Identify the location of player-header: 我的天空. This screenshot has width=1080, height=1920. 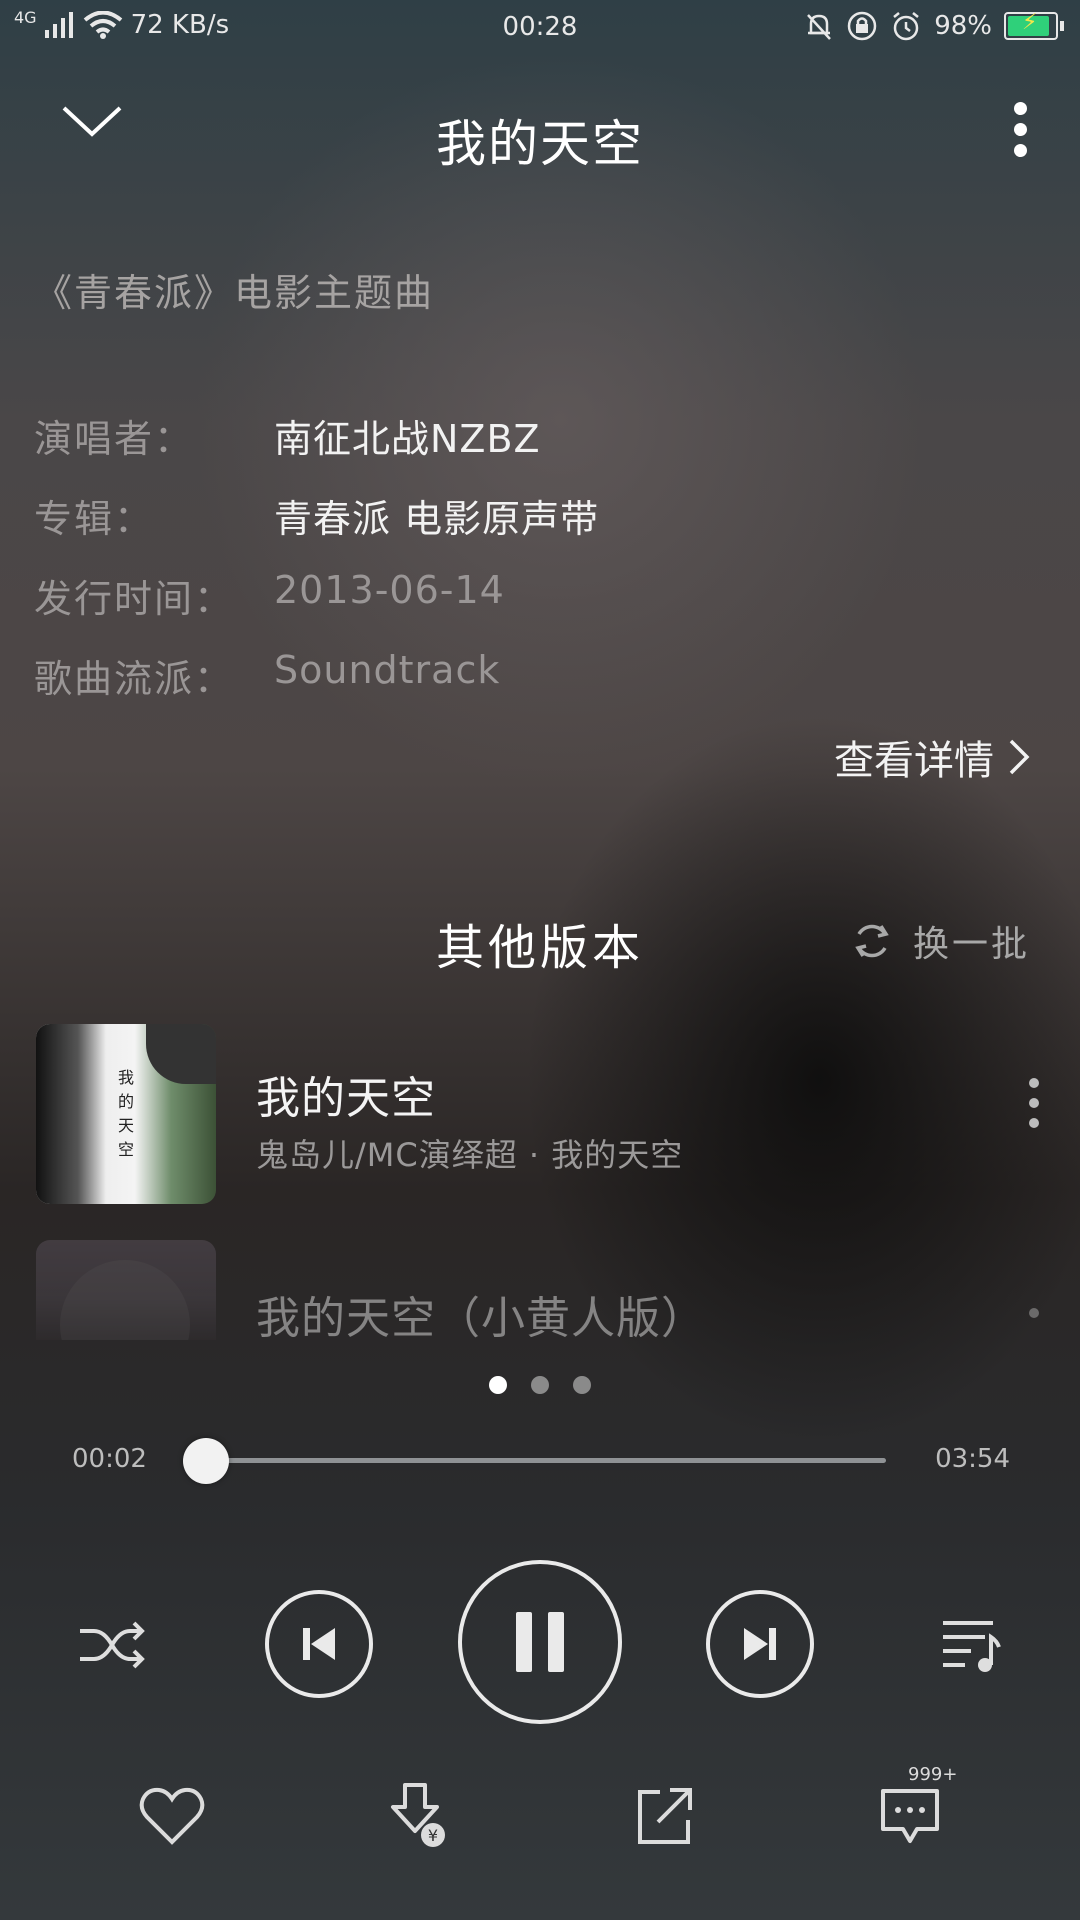
(540, 135).